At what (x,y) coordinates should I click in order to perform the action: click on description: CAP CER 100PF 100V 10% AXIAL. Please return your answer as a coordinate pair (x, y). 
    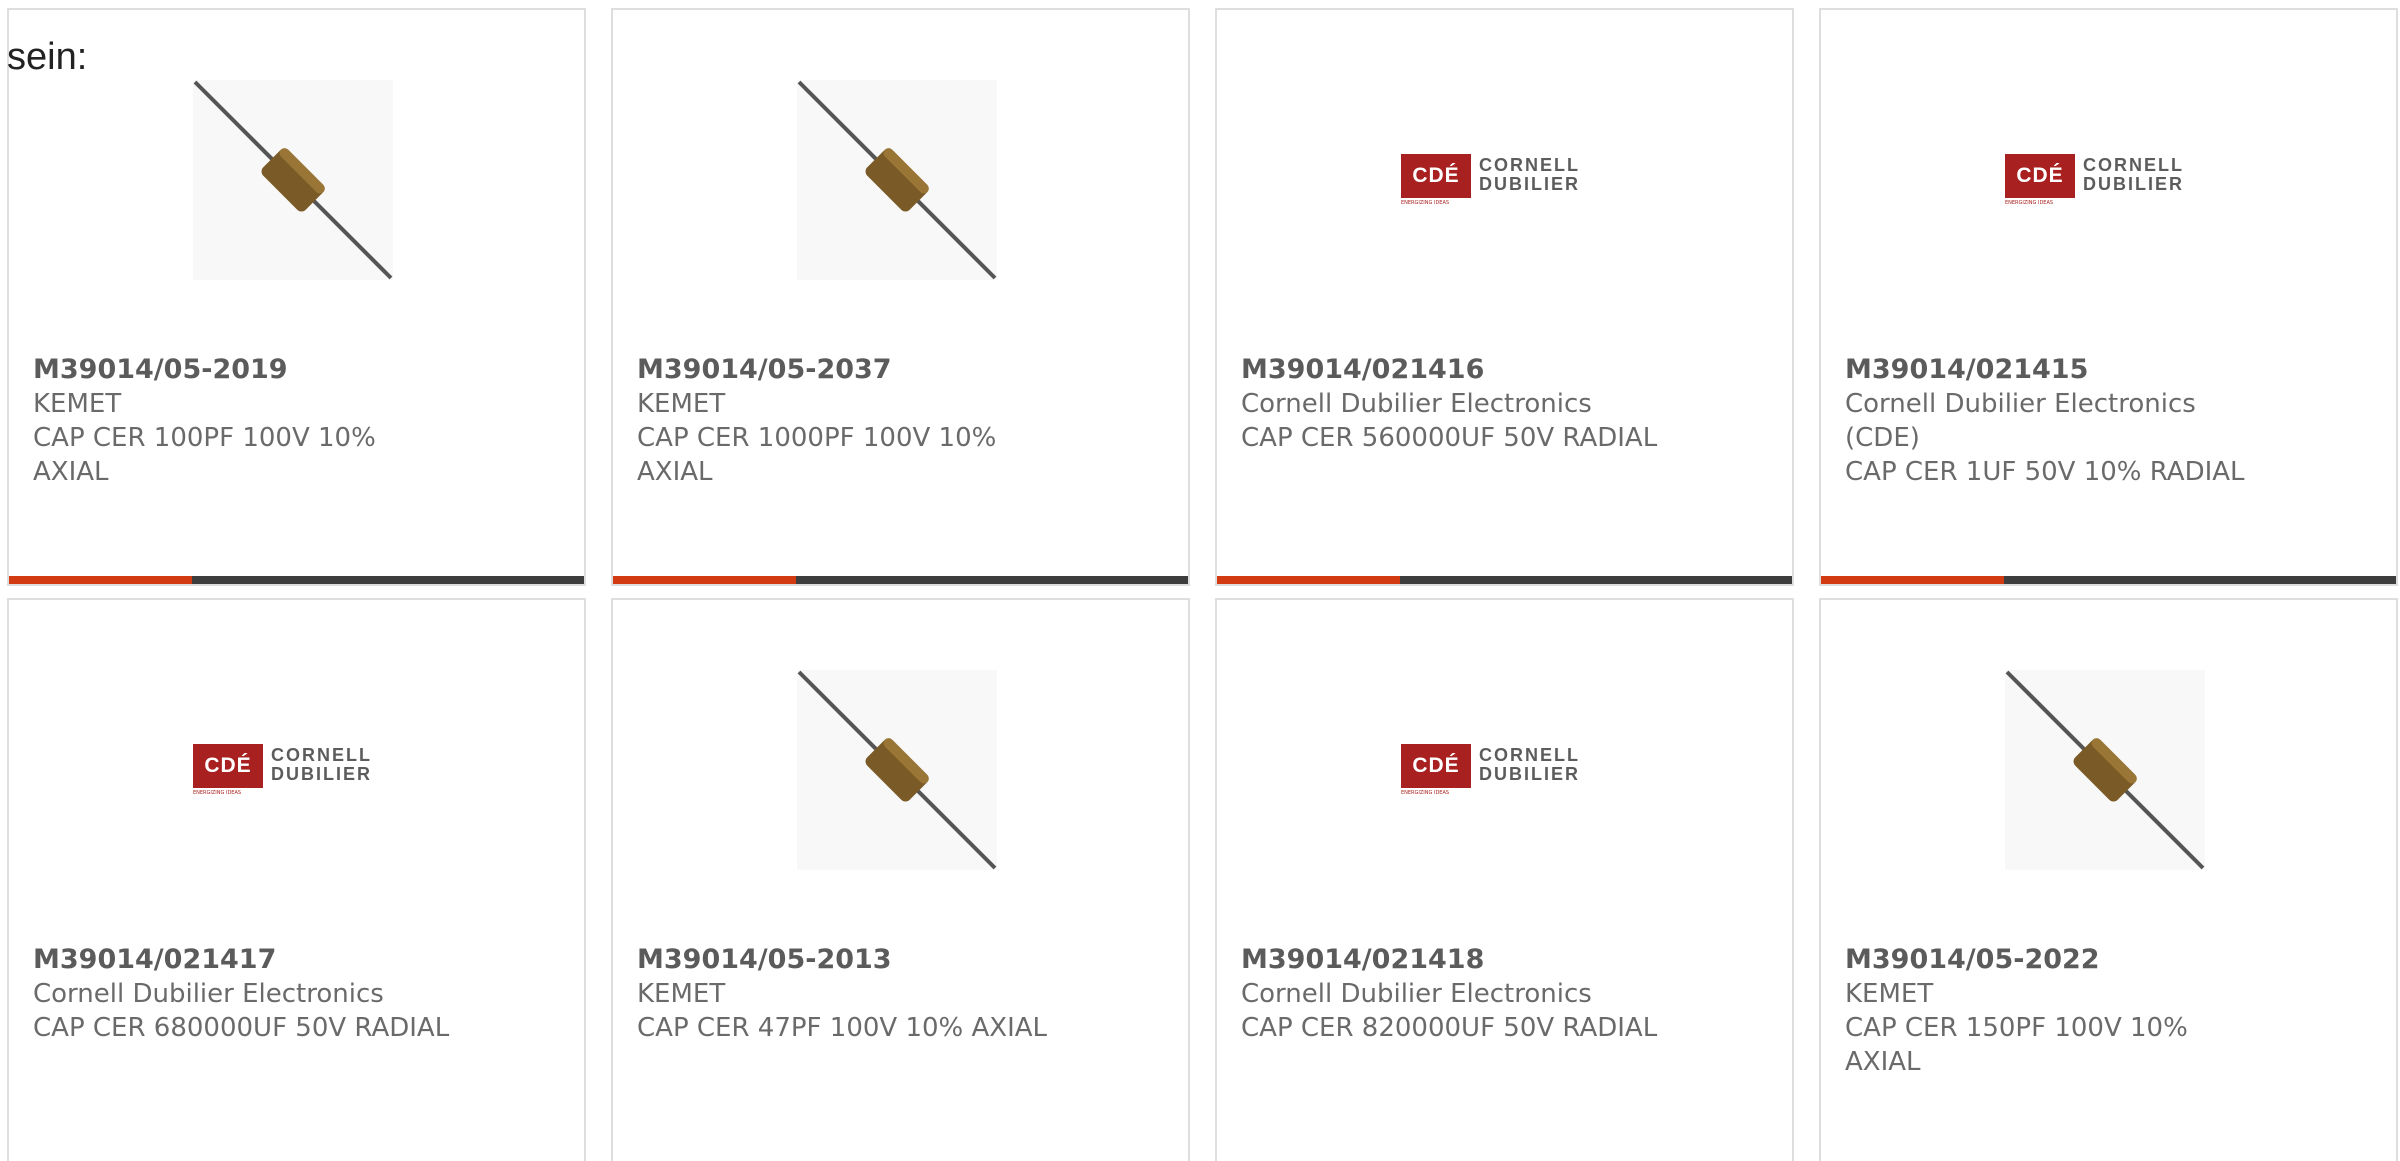
    Looking at the image, I should click on (204, 455).